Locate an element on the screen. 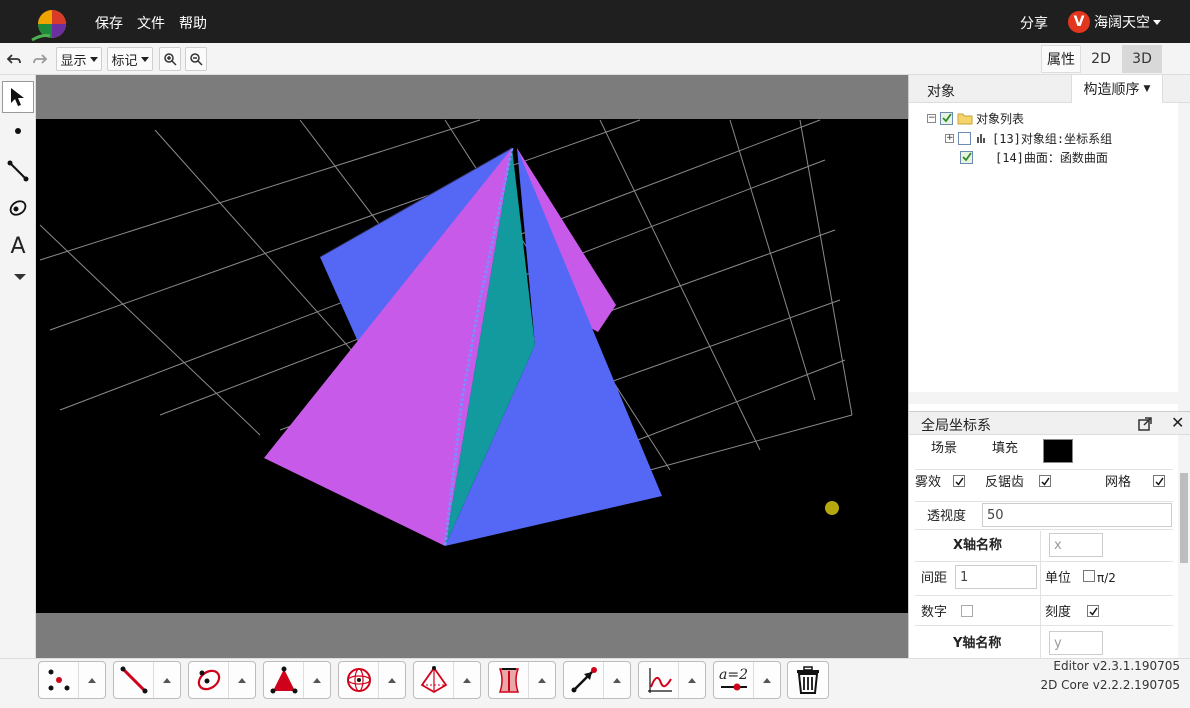 This screenshot has height=708, width=1190. close-icon: ✕ is located at coordinates (1177, 422).